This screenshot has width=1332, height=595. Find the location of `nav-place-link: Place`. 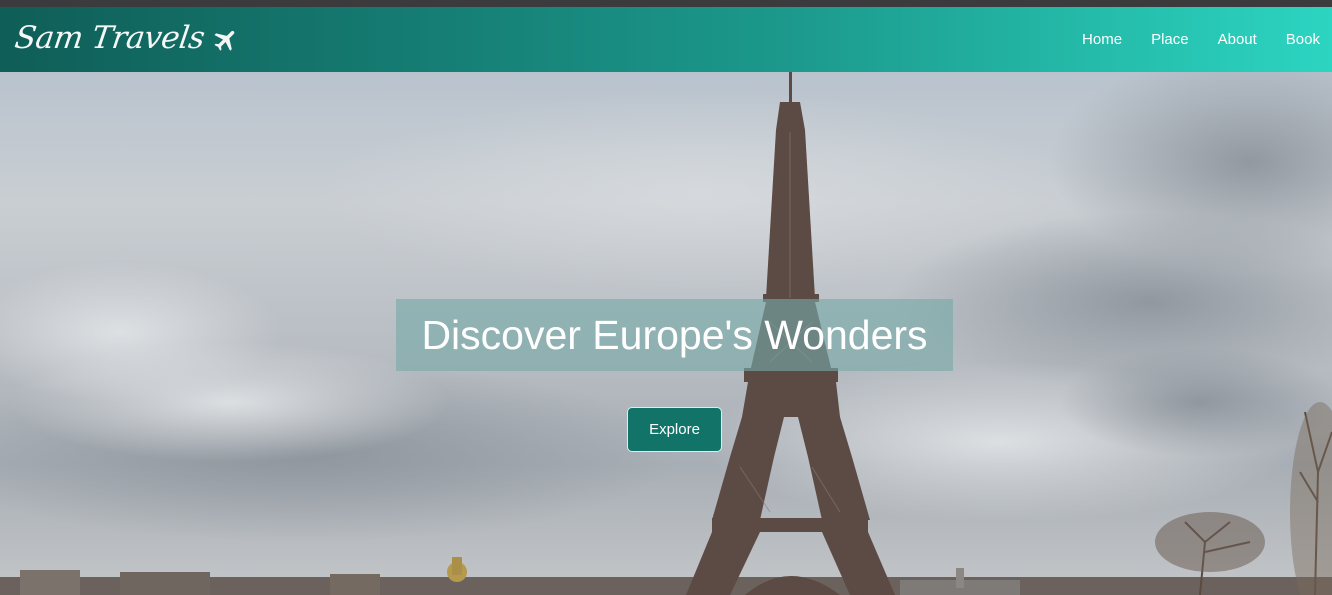

nav-place-link: Place is located at coordinates (1170, 39).